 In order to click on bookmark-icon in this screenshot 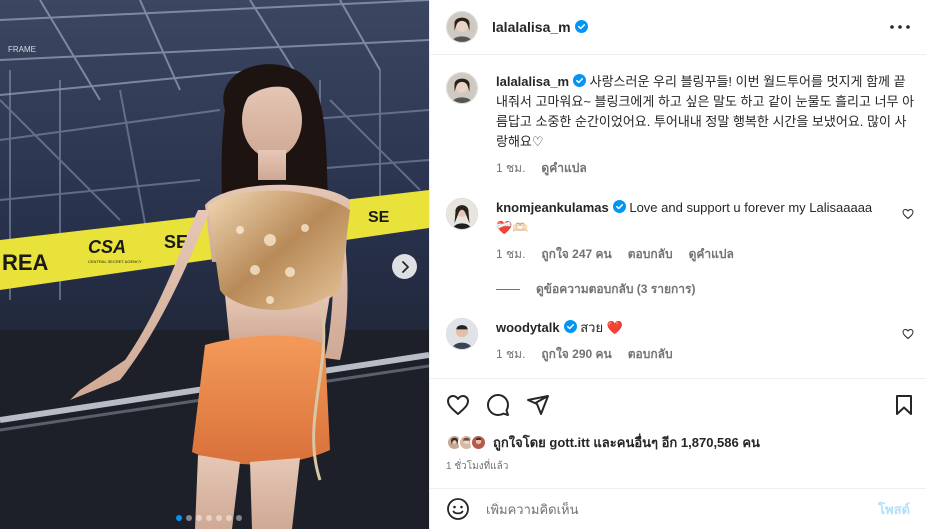, I will do `click(904, 405)`.